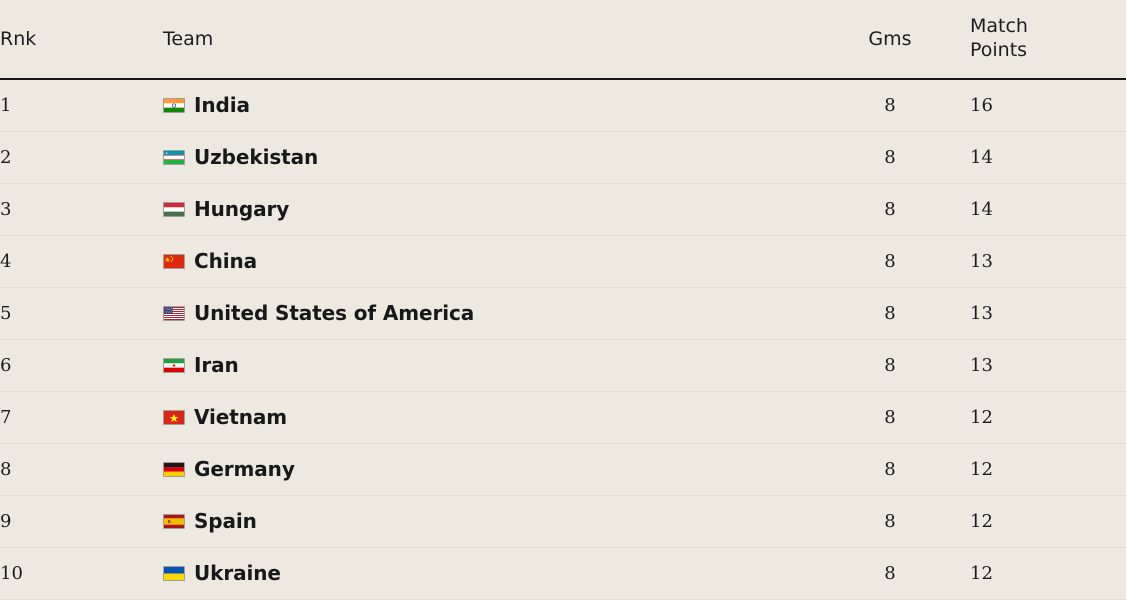  Describe the element at coordinates (81, 417) in the screenshot. I see `cell-rank: 7` at that location.